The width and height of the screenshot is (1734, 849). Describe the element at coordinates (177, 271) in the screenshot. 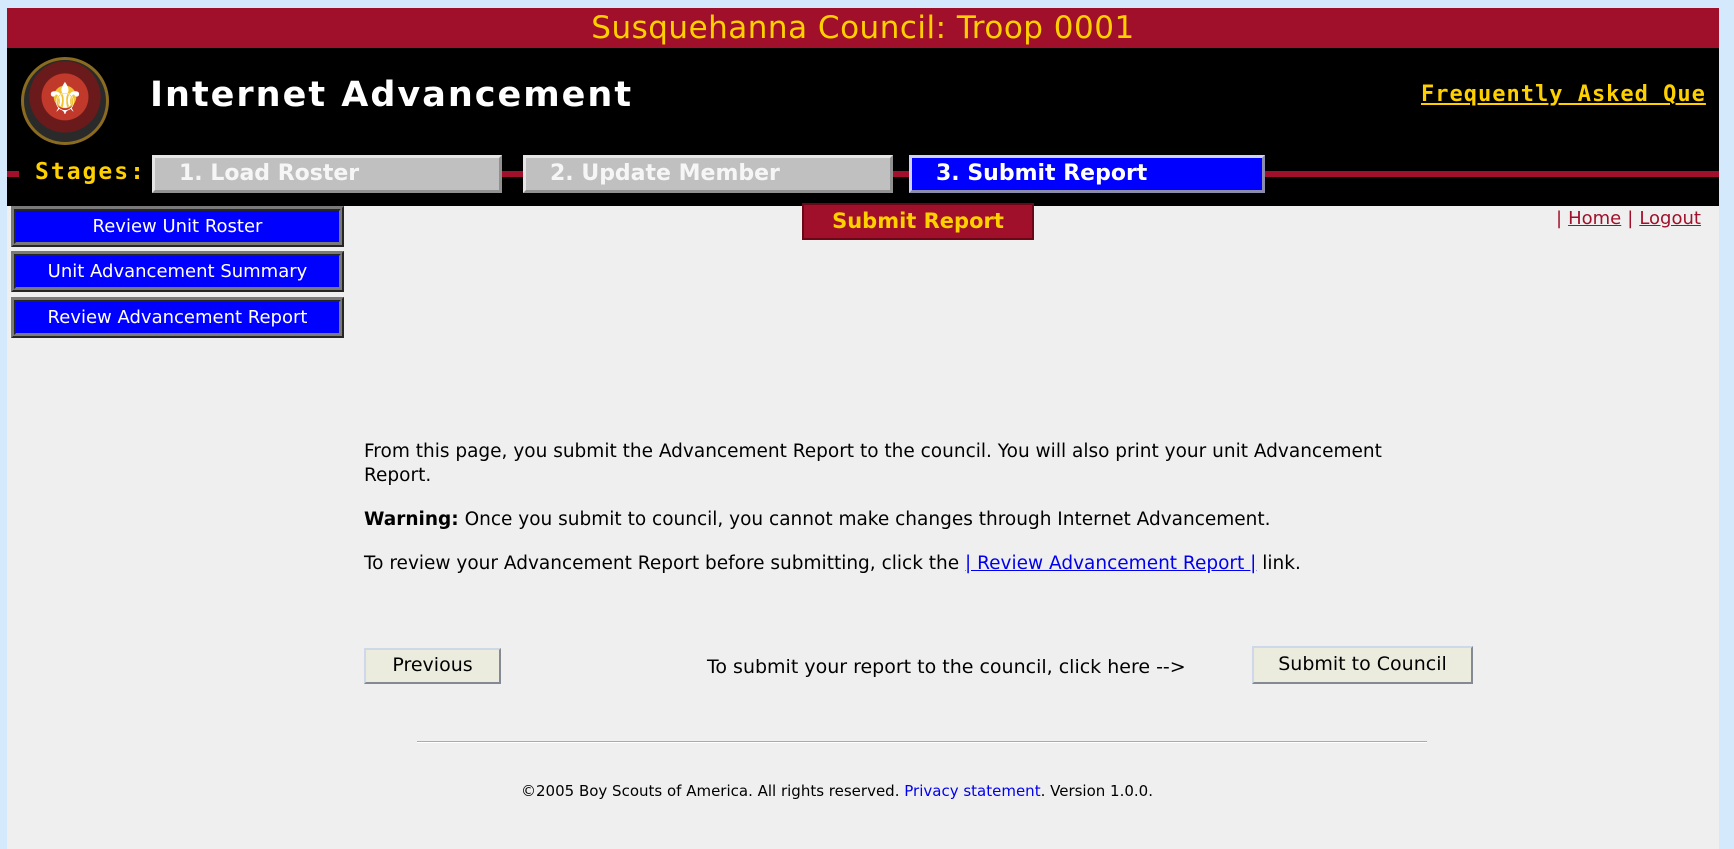

I see `nav-unit-advancement-summary: Unit Advancement Summary` at that location.